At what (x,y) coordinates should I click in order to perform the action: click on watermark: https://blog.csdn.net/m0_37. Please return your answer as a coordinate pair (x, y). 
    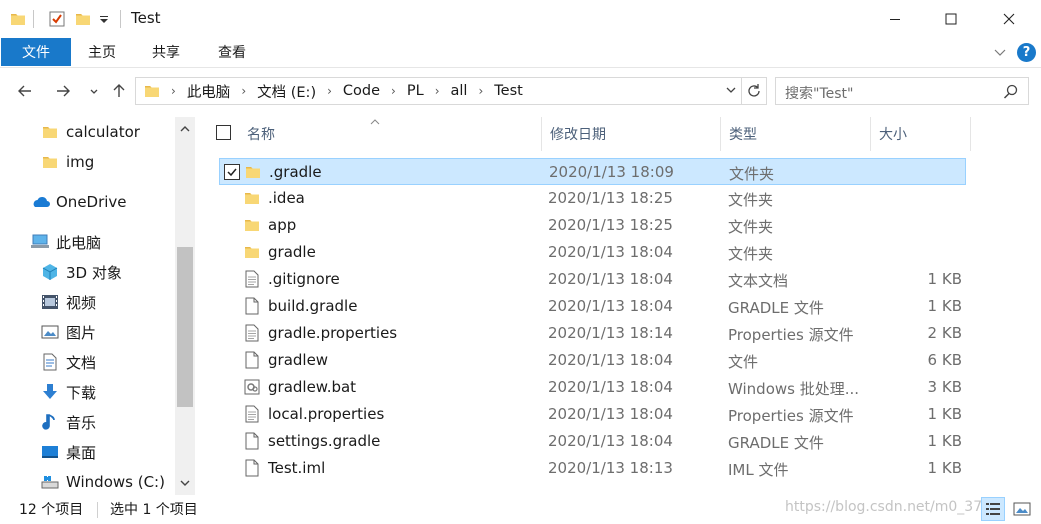
    Looking at the image, I should click on (884, 507).